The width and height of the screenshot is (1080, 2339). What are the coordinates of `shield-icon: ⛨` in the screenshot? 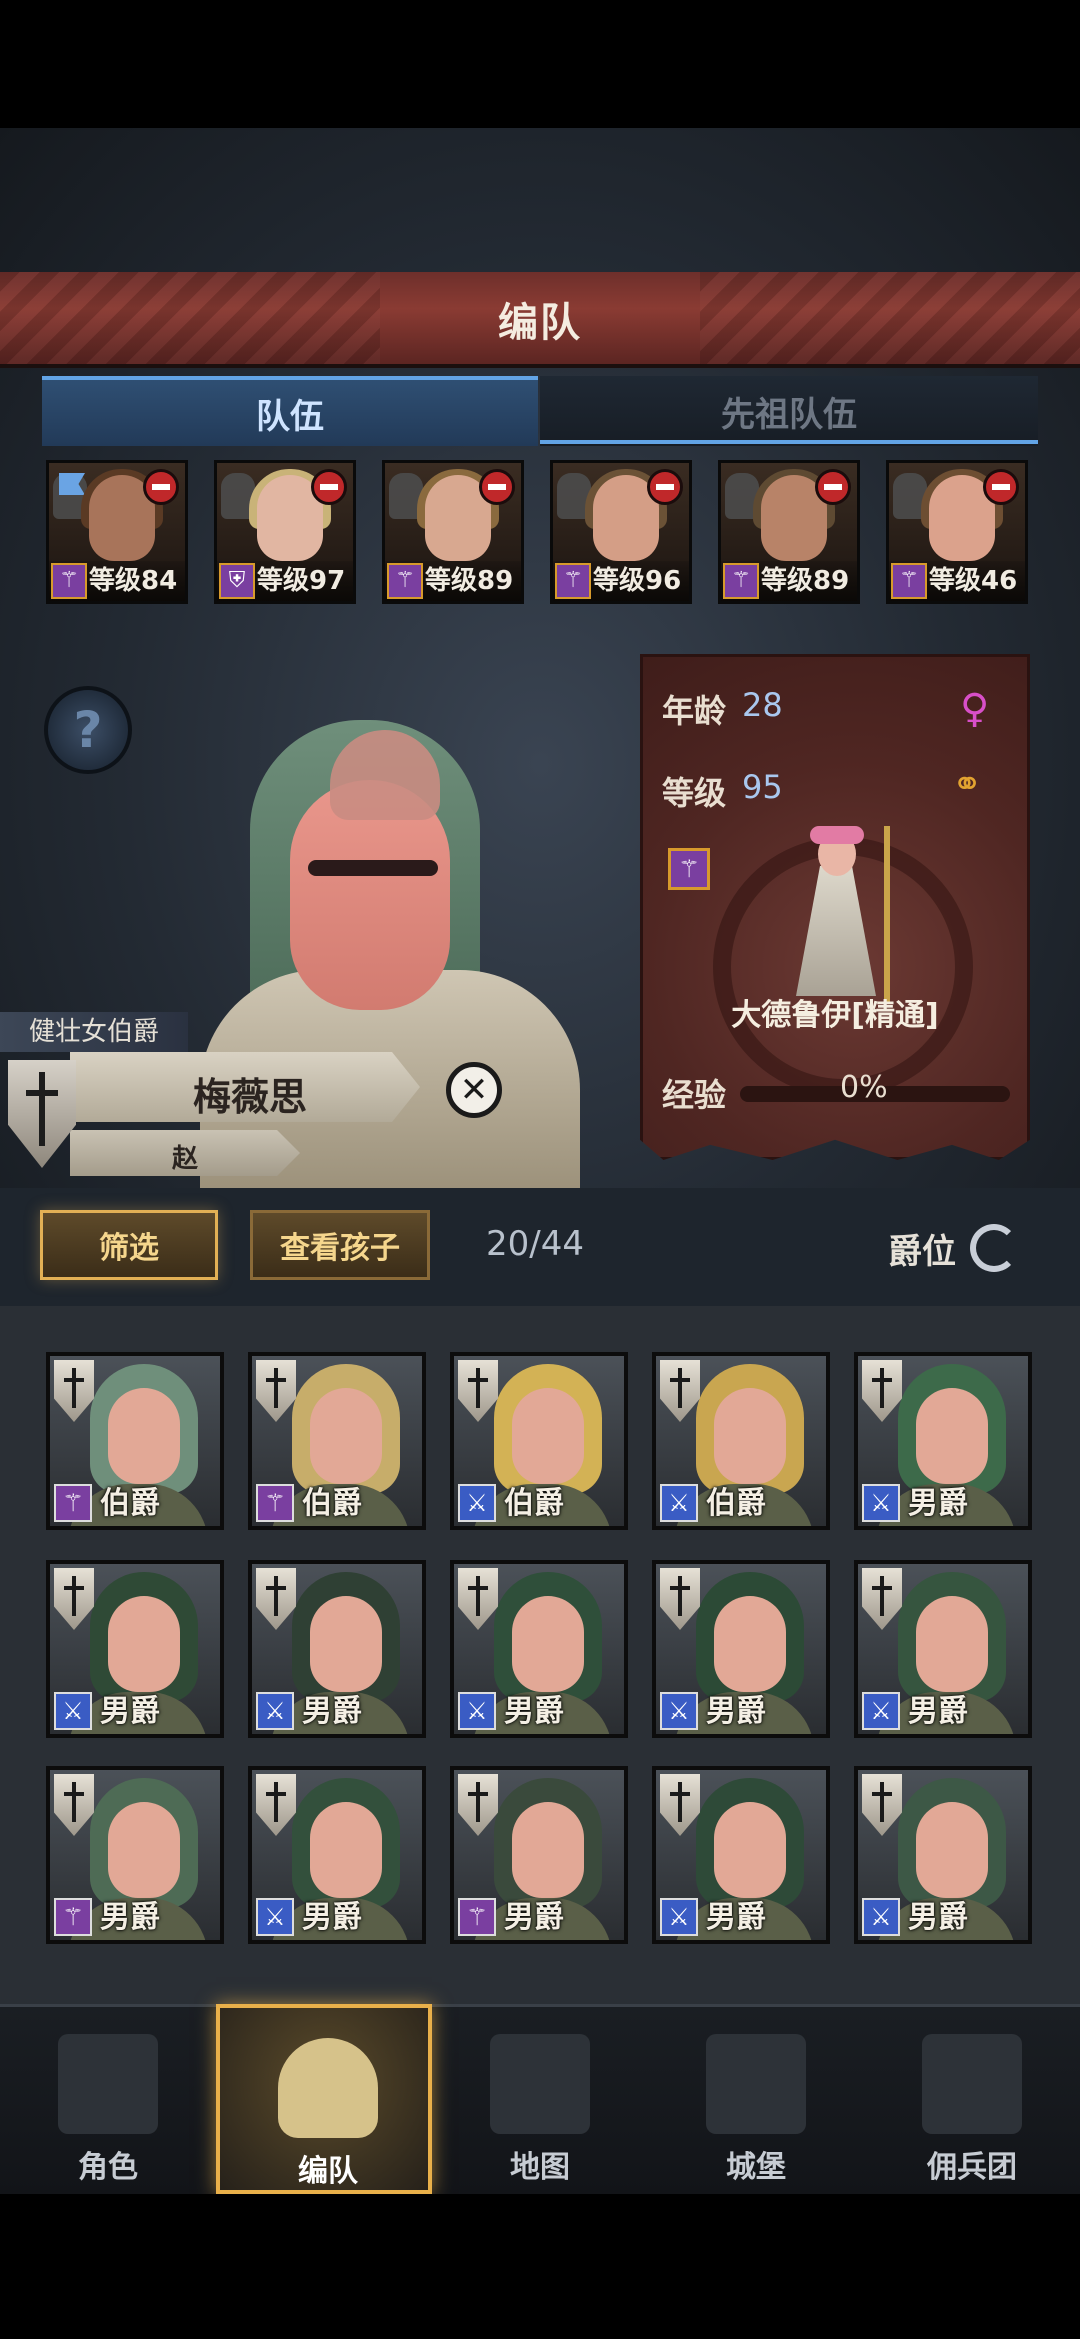 It's located at (237, 581).